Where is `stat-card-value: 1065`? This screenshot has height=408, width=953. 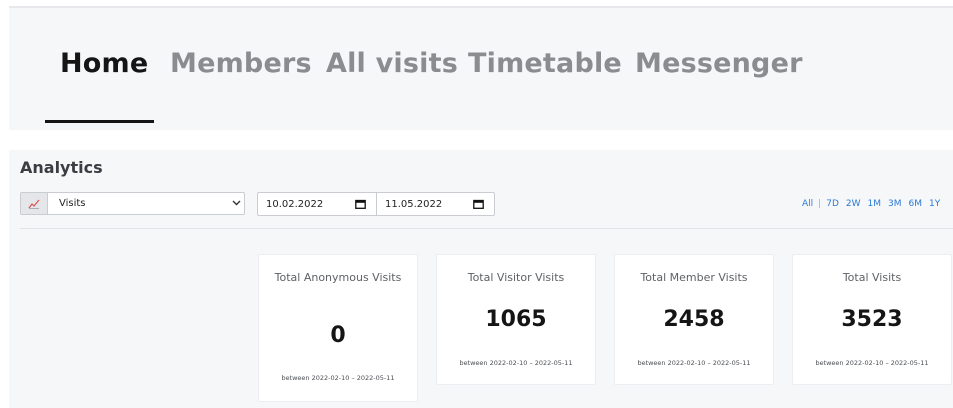 stat-card-value: 1065 is located at coordinates (516, 319).